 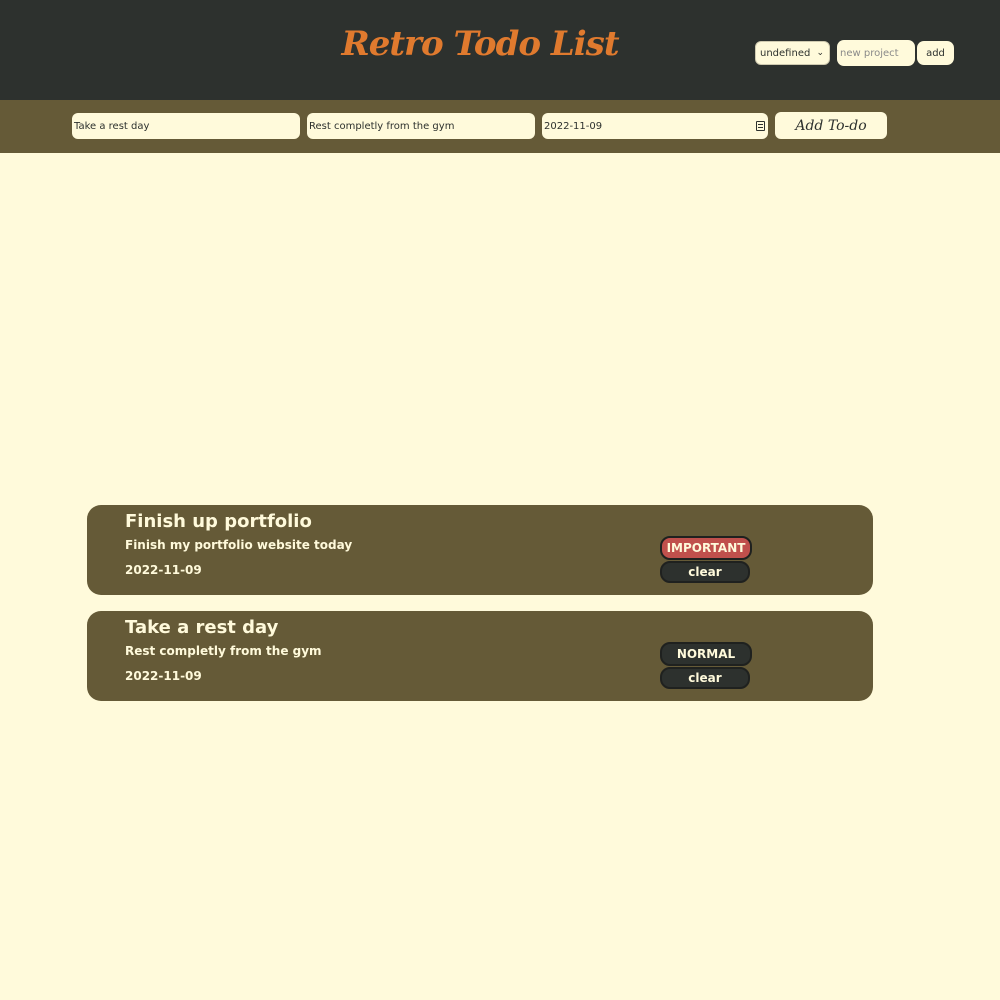 What do you see at coordinates (785, 53) in the screenshot?
I see `project-select-value: undefined` at bounding box center [785, 53].